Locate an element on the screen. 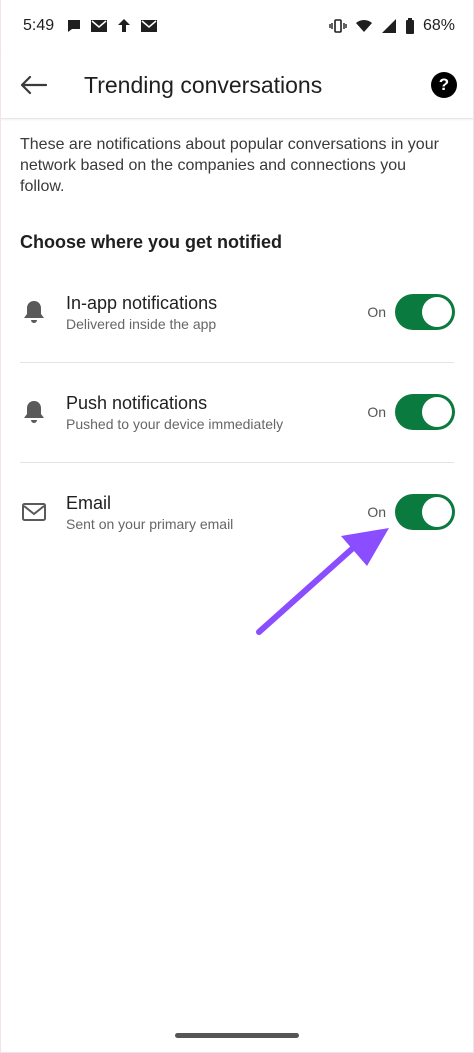 The height and width of the screenshot is (1053, 474). status-time: 5:49 is located at coordinates (39, 25).